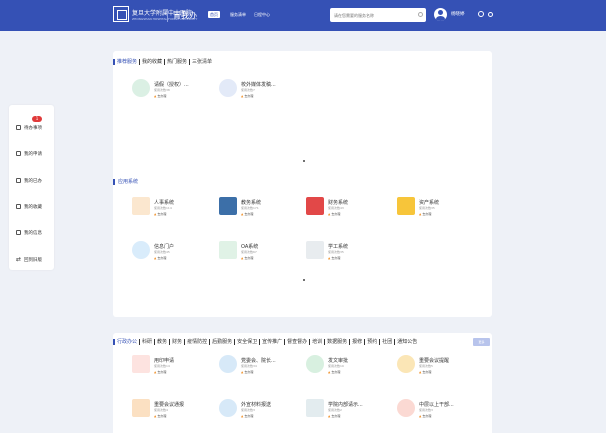 Image resolution: width=606 pixels, height=433 pixels. Describe the element at coordinates (151, 62) in the screenshot. I see `tab-favorites: 我的收藏` at that location.